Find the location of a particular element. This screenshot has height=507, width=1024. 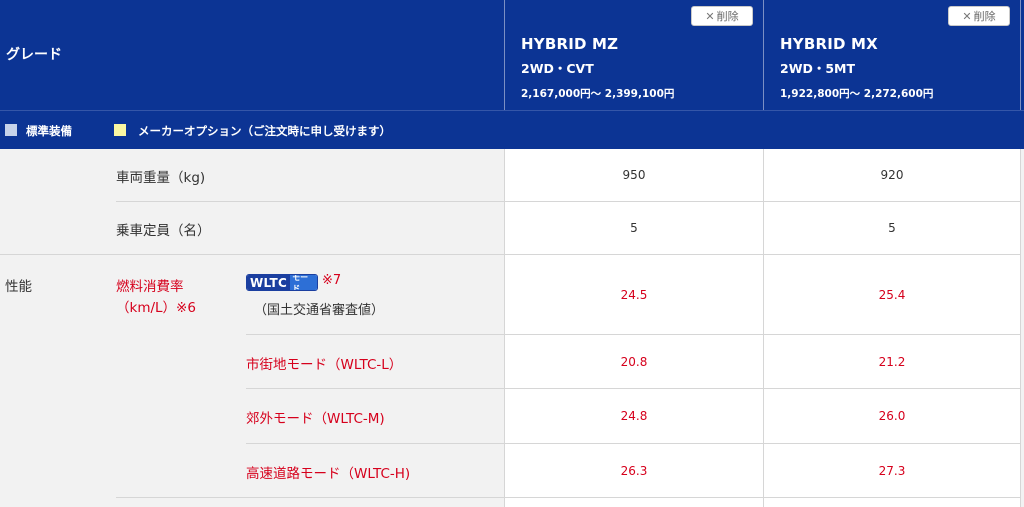

model-price: 2,167,000円～ 2,399,100円 is located at coordinates (598, 94).